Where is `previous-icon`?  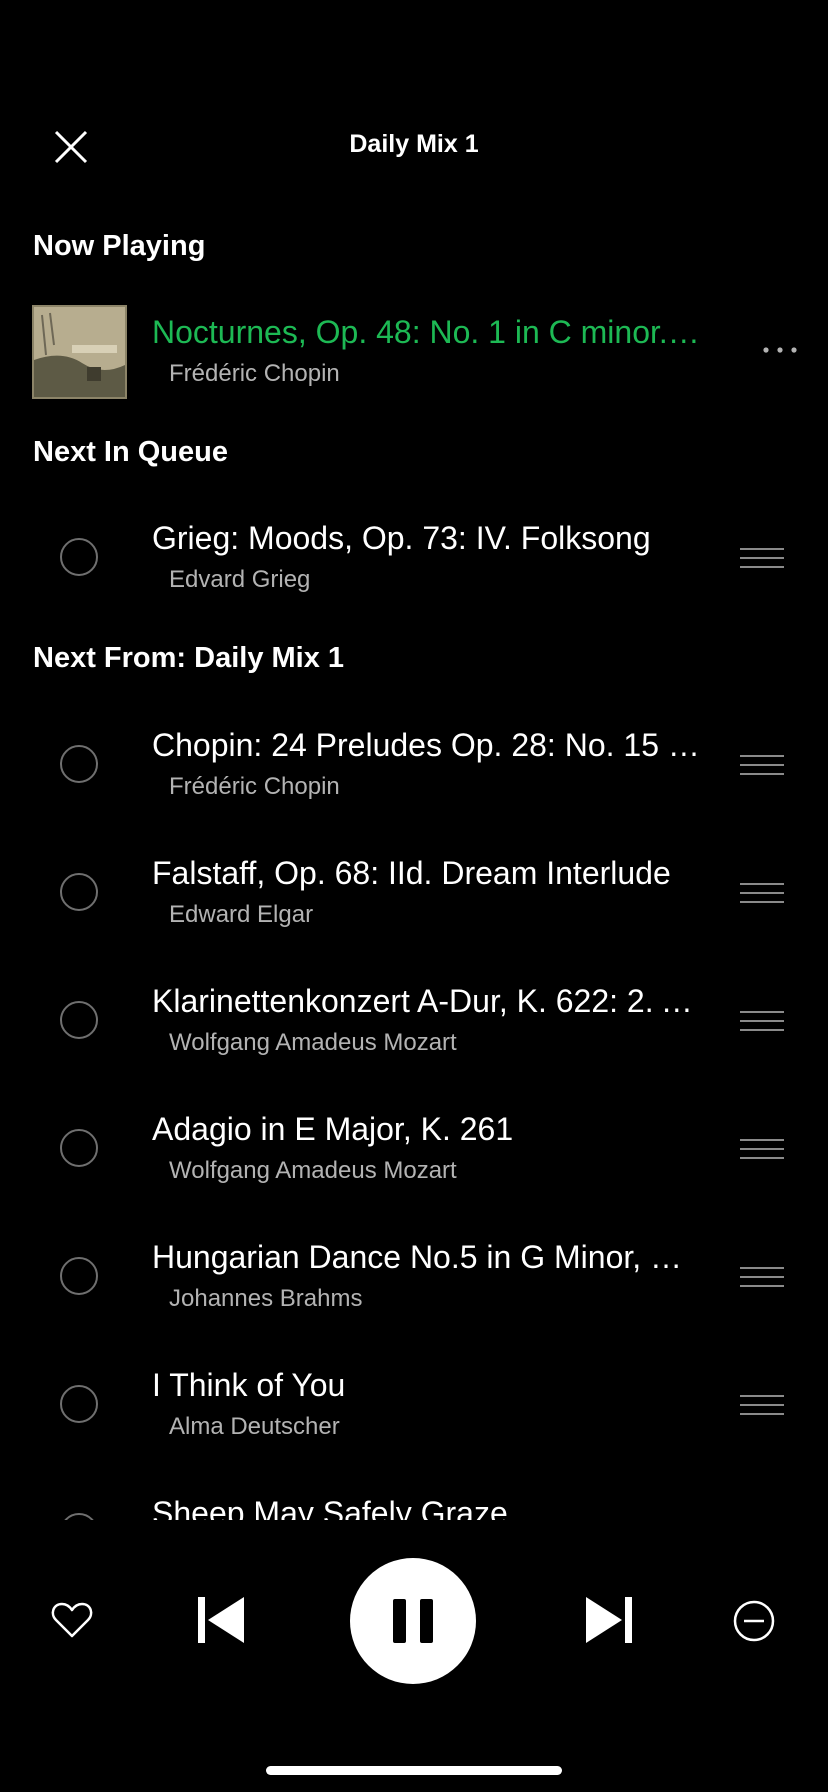 previous-icon is located at coordinates (221, 1620).